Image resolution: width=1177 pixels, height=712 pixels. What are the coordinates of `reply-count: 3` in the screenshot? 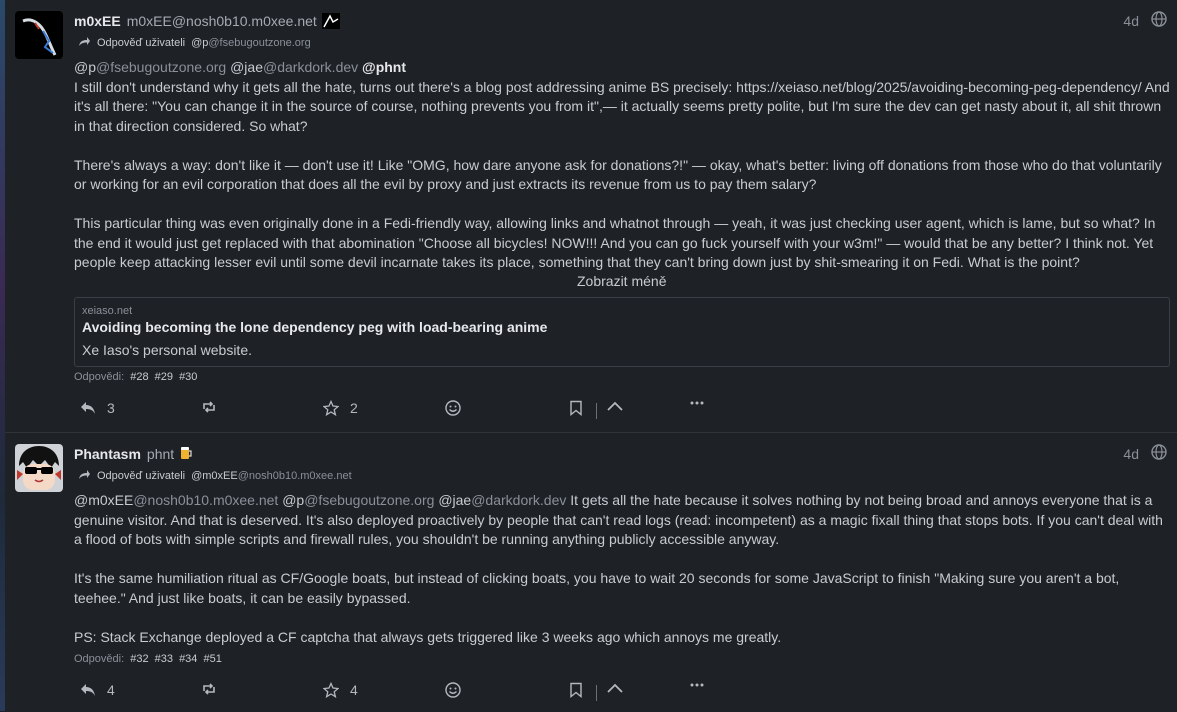 It's located at (111, 408).